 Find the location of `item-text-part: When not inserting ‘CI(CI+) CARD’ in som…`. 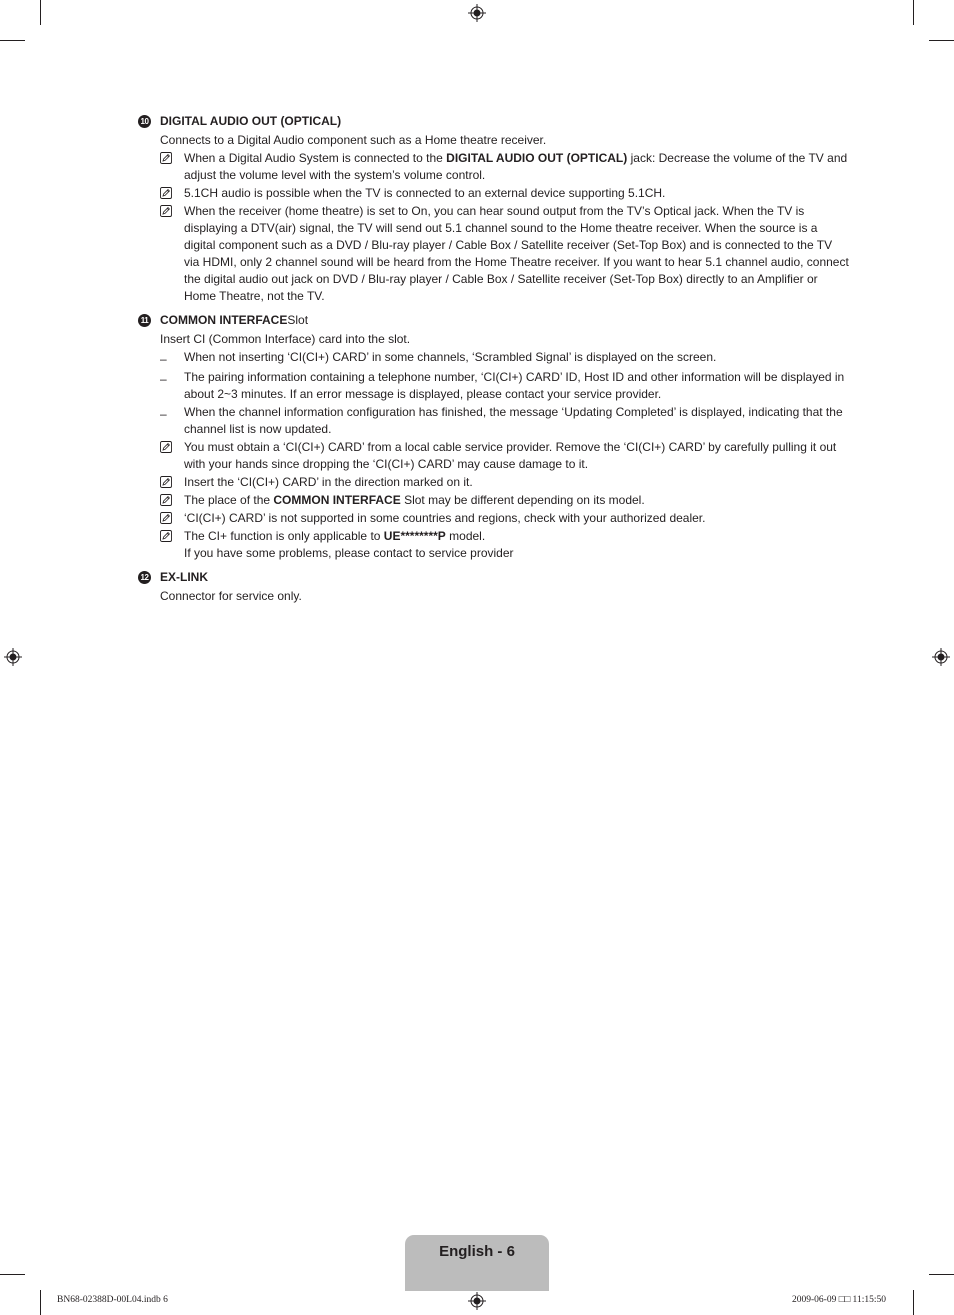

item-text-part: When not inserting ‘CI(CI+) CARD’ in som… is located at coordinates (450, 357).